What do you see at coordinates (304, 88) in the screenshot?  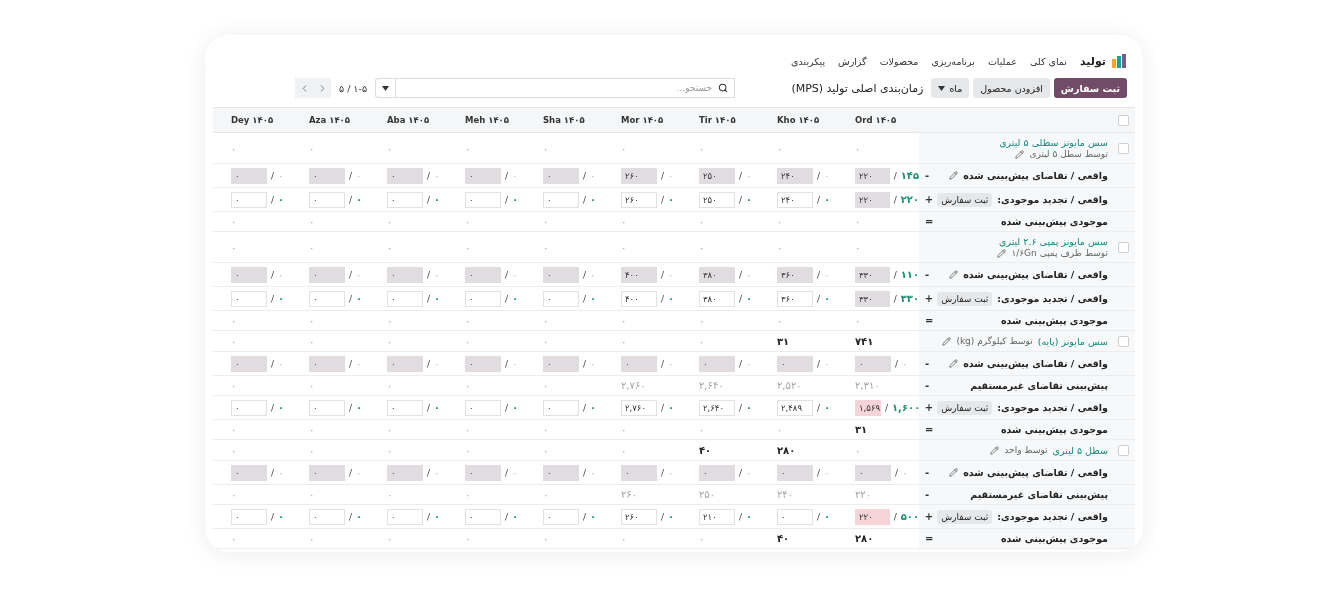 I see `previous-button` at bounding box center [304, 88].